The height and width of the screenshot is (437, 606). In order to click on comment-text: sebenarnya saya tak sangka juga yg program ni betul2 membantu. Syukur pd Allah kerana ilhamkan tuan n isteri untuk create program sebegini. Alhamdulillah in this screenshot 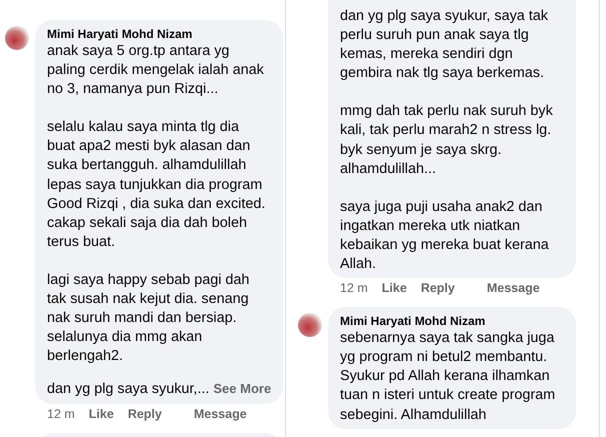, I will do `click(448, 376)`.